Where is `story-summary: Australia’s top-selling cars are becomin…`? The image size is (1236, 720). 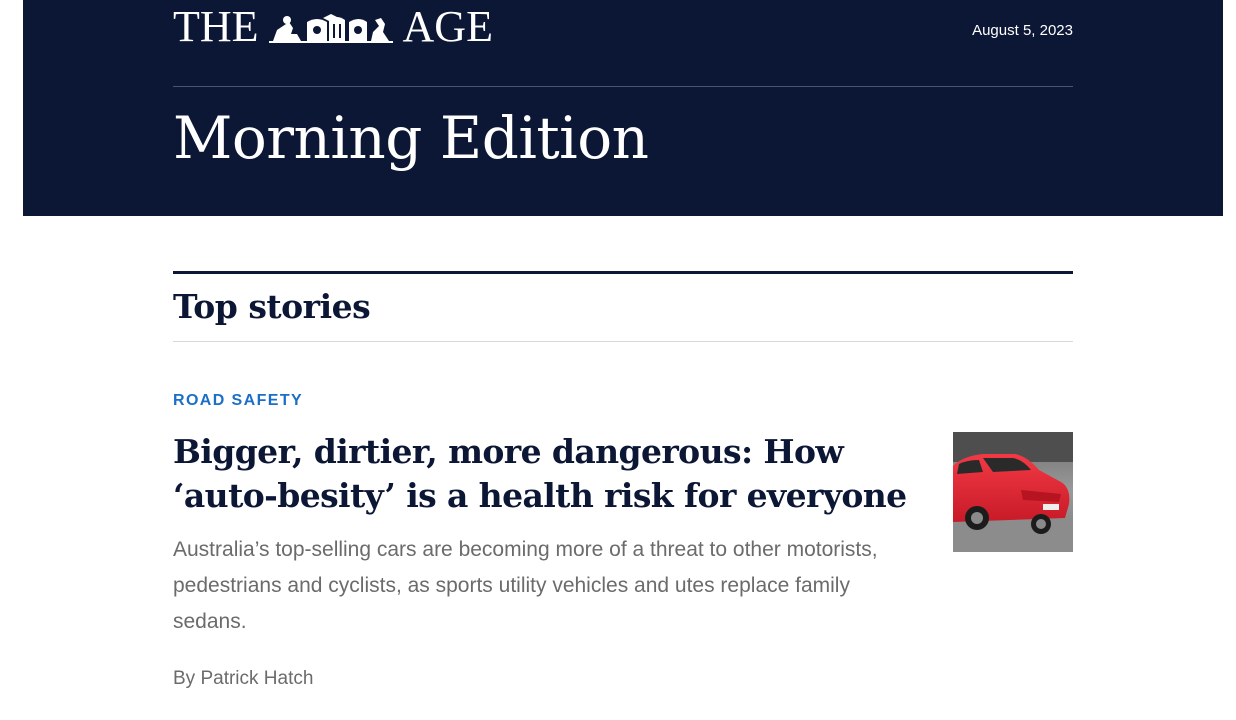
story-summary: Australia’s top-selling cars are becomin… is located at coordinates (525, 585).